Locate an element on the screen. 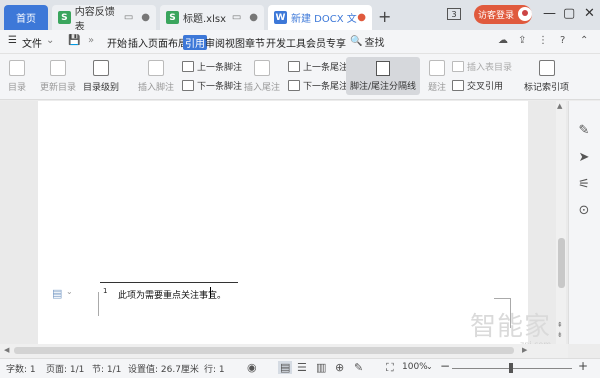 The width and height of the screenshot is (600, 378). outline-view-icon: ☰ is located at coordinates (302, 367).